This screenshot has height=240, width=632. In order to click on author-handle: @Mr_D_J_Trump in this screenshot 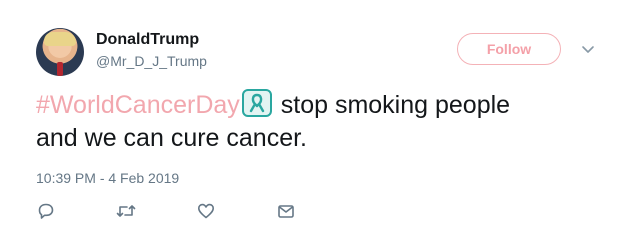, I will do `click(151, 61)`.